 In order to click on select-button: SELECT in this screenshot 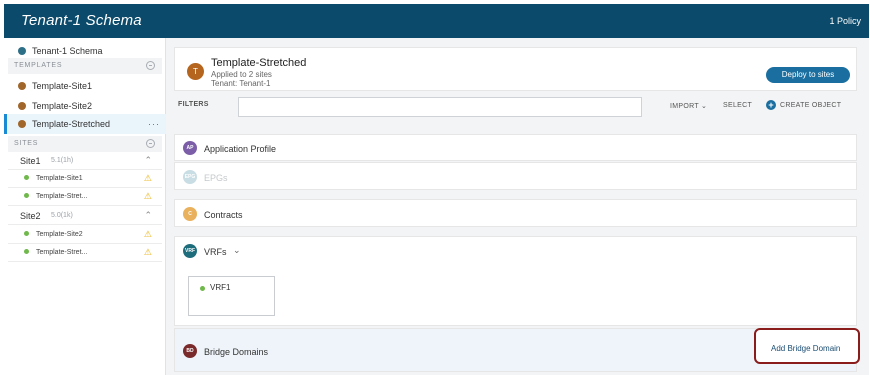, I will do `click(737, 105)`.